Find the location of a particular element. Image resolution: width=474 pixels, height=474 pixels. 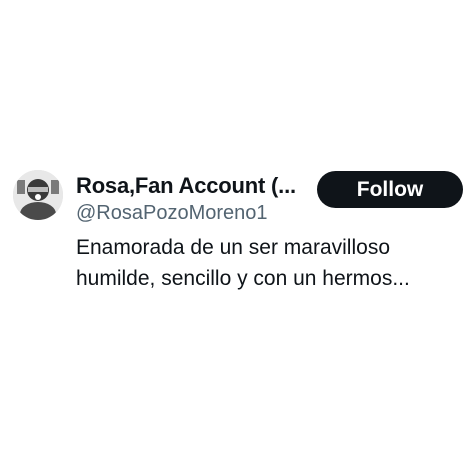

follow-button: Follow is located at coordinates (390, 189).